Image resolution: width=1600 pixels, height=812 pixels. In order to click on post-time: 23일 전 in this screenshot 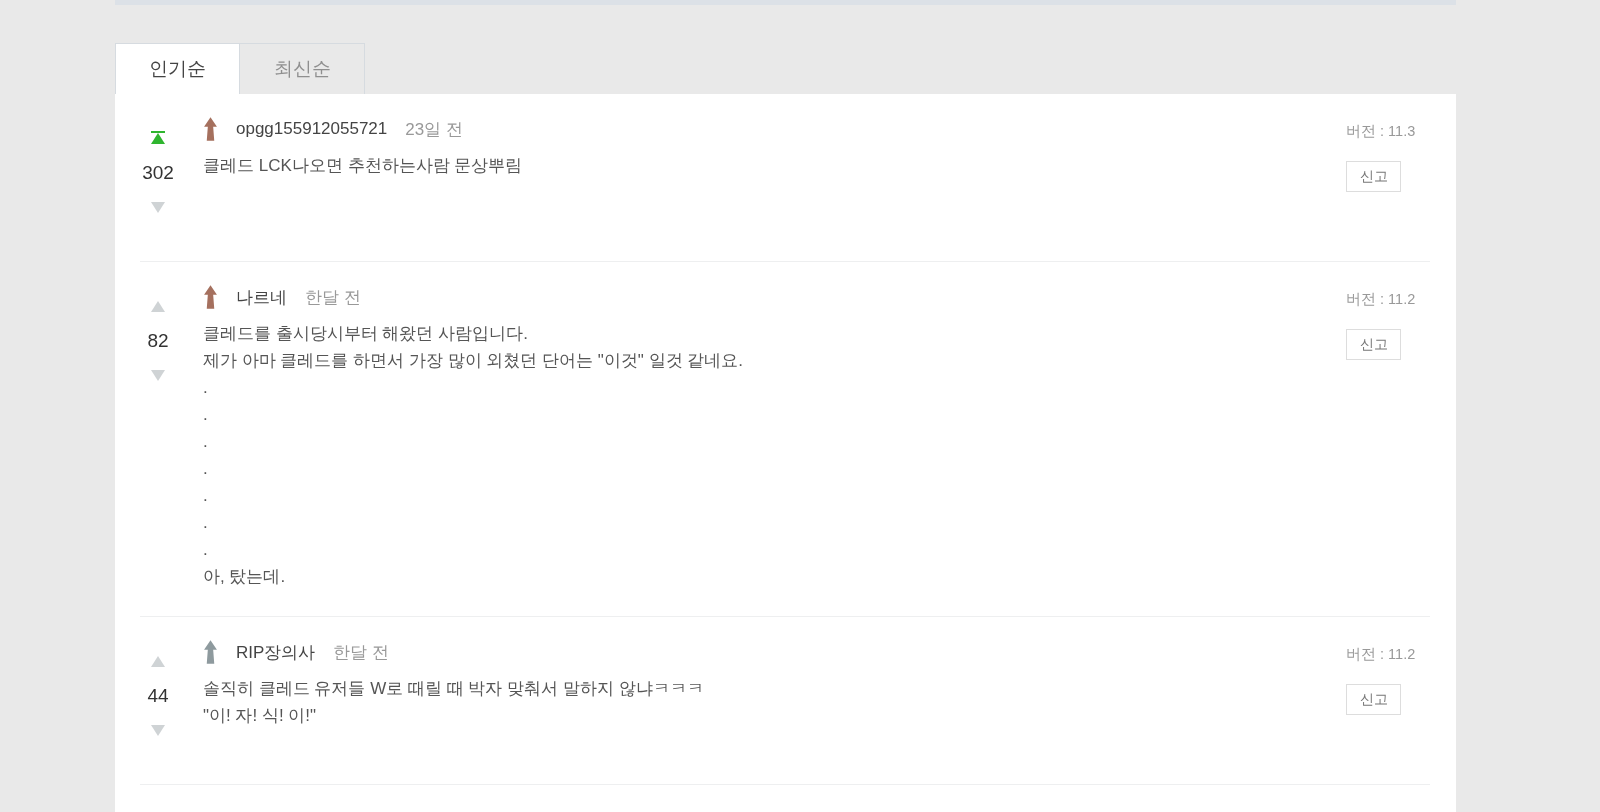, I will do `click(434, 129)`.